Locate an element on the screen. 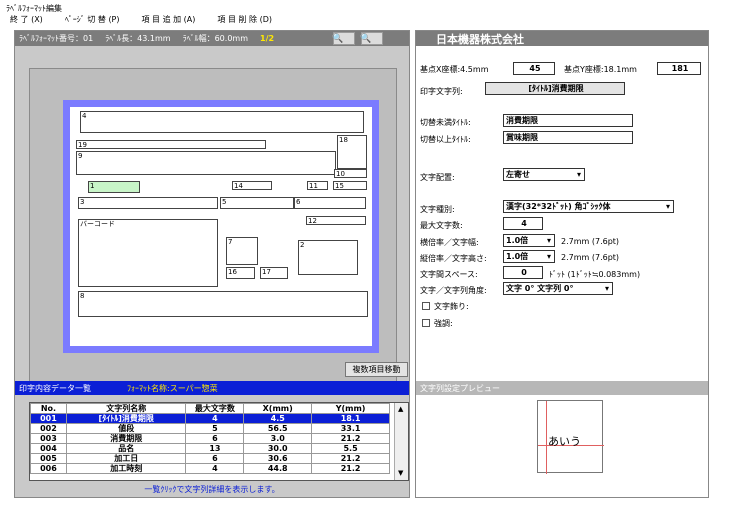  h-ratio-select: 1.0倍 is located at coordinates (529, 240).